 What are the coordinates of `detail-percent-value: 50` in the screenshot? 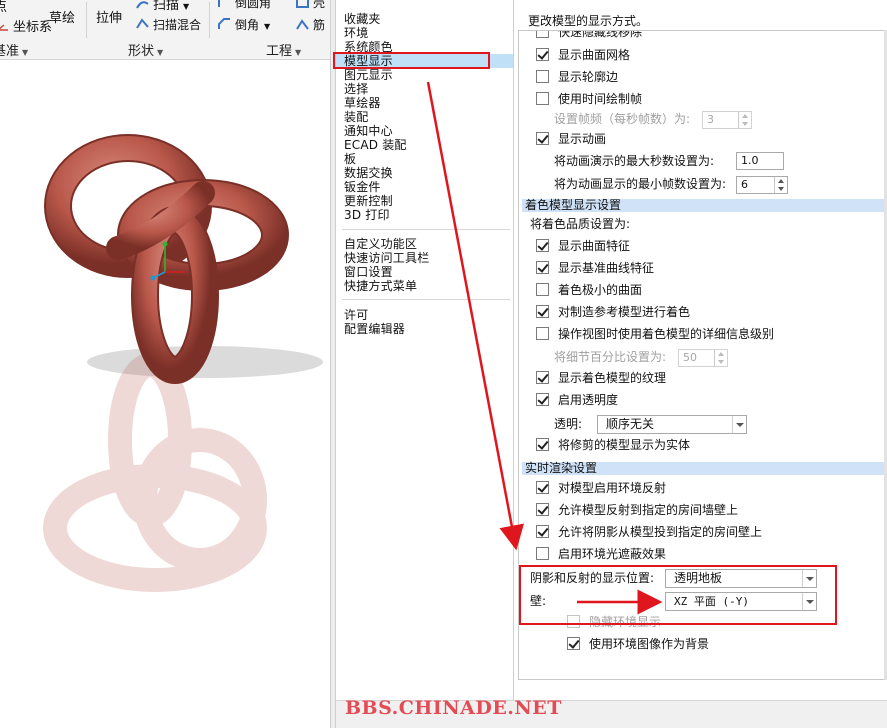 It's located at (690, 357).